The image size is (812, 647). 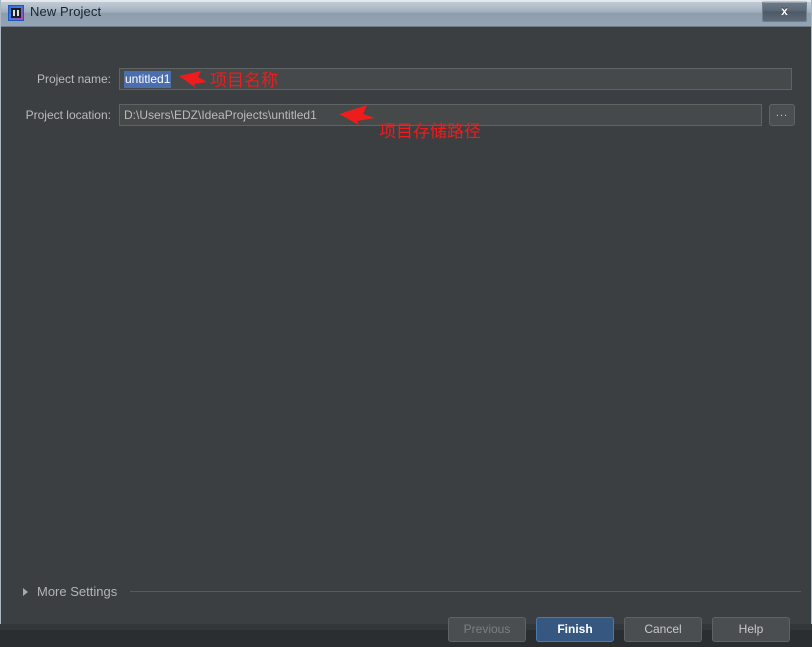 What do you see at coordinates (406, 13) in the screenshot?
I see `dialog-titlebar: New Project x` at bounding box center [406, 13].